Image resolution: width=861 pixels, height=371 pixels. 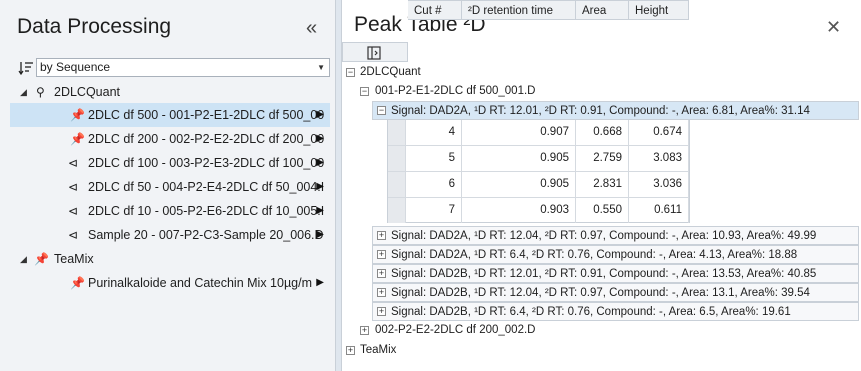 What do you see at coordinates (602, 210) in the screenshot?
I see `cell-area: 0.550` at bounding box center [602, 210].